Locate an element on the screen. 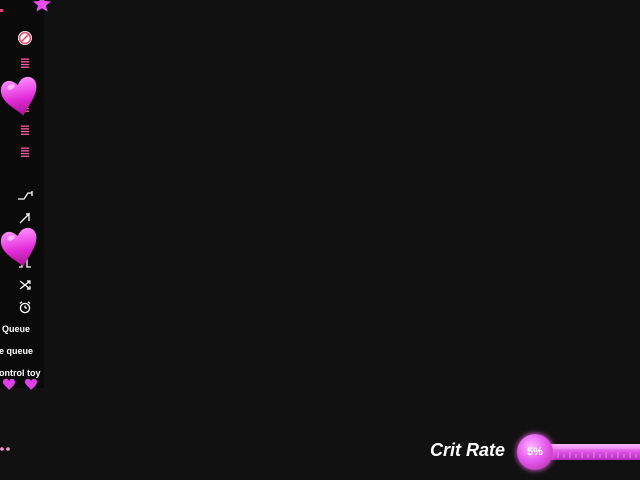 This screenshot has width=640, height=480. crit-rate-label: Crit Rate is located at coordinates (468, 450).